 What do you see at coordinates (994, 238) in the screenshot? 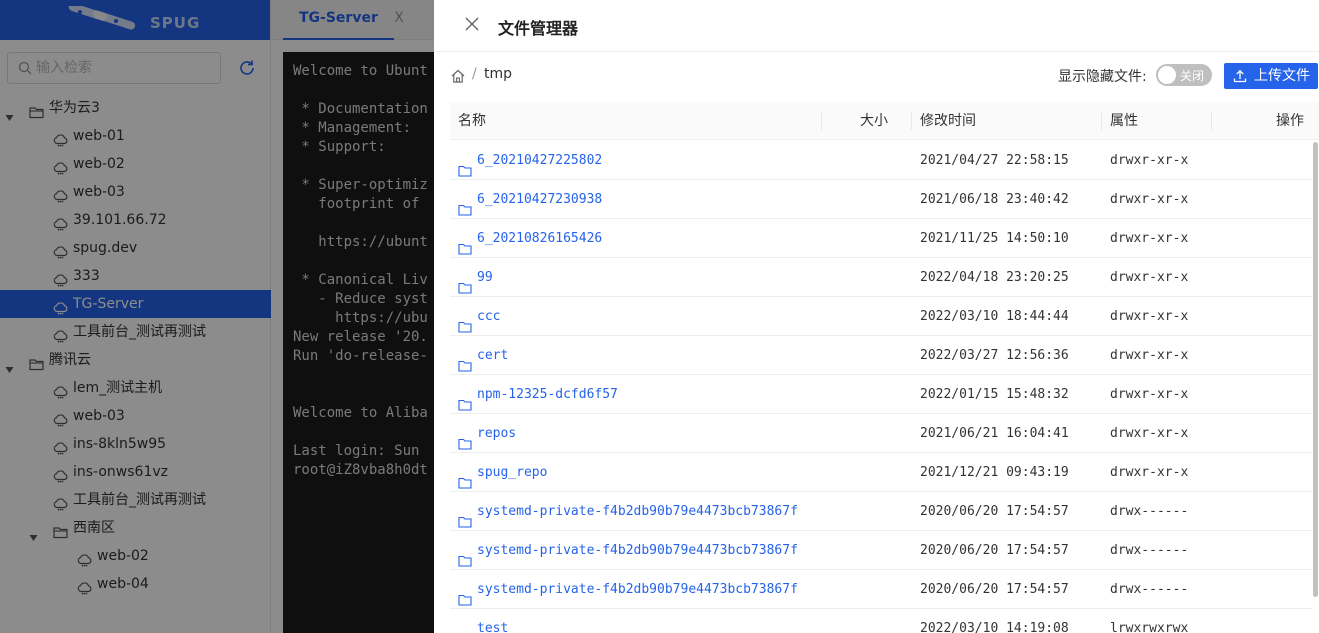
I see `file-mtime: 2021/11/25 14:50:10` at bounding box center [994, 238].